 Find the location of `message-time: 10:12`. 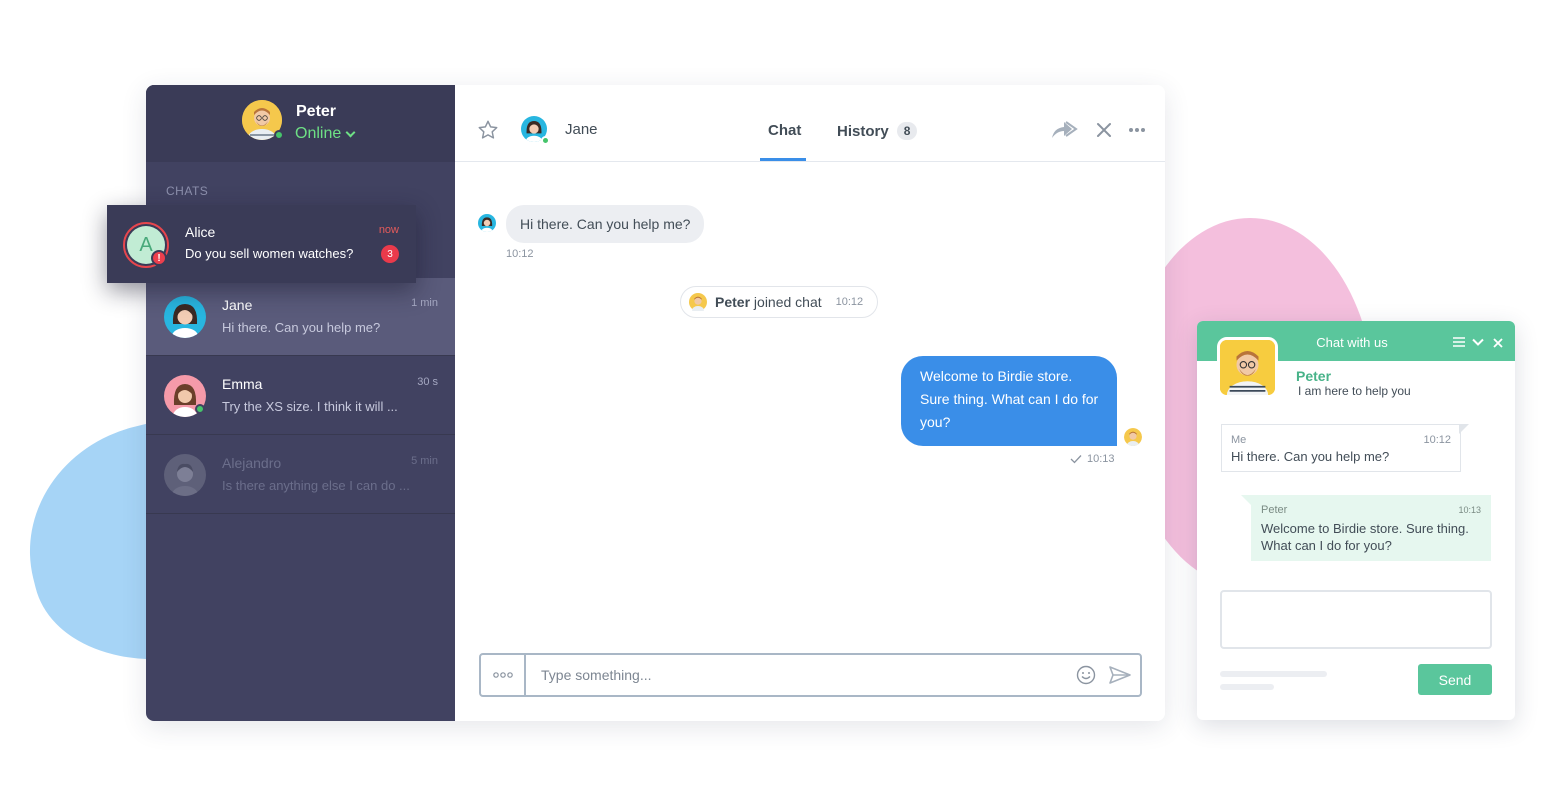

message-time: 10:12 is located at coordinates (1437, 440).